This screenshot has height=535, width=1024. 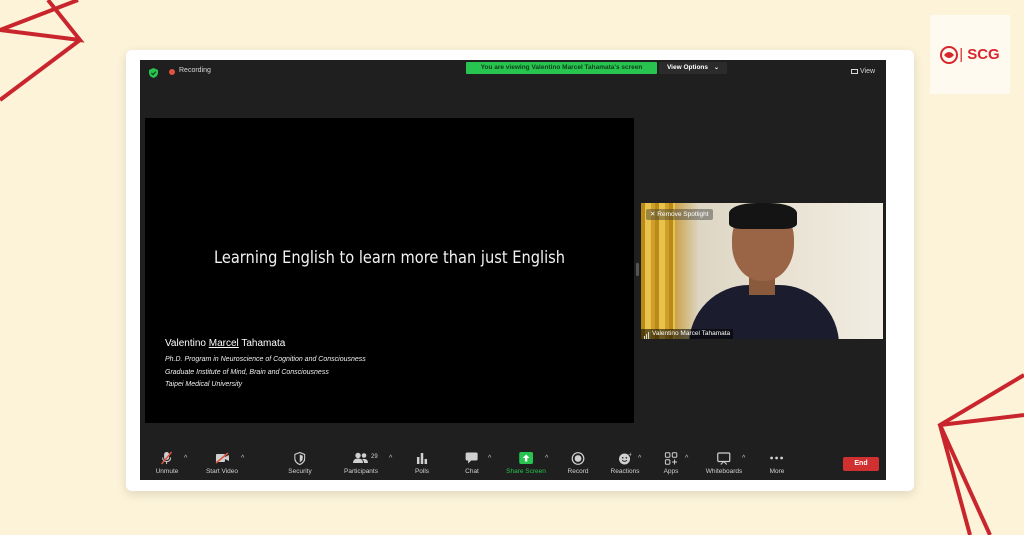 What do you see at coordinates (980, 454) in the screenshot?
I see `decorative-lines-bottom-right` at bounding box center [980, 454].